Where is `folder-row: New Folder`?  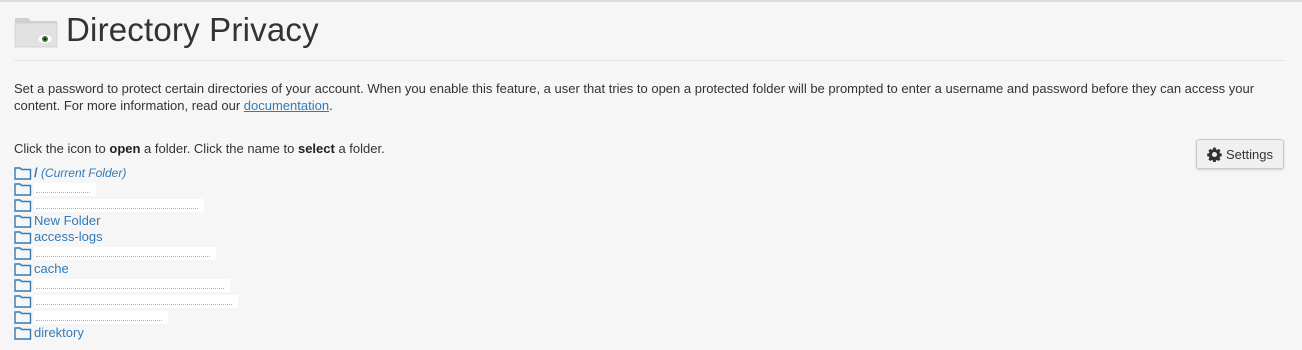
folder-row: New Folder is located at coordinates (214, 221).